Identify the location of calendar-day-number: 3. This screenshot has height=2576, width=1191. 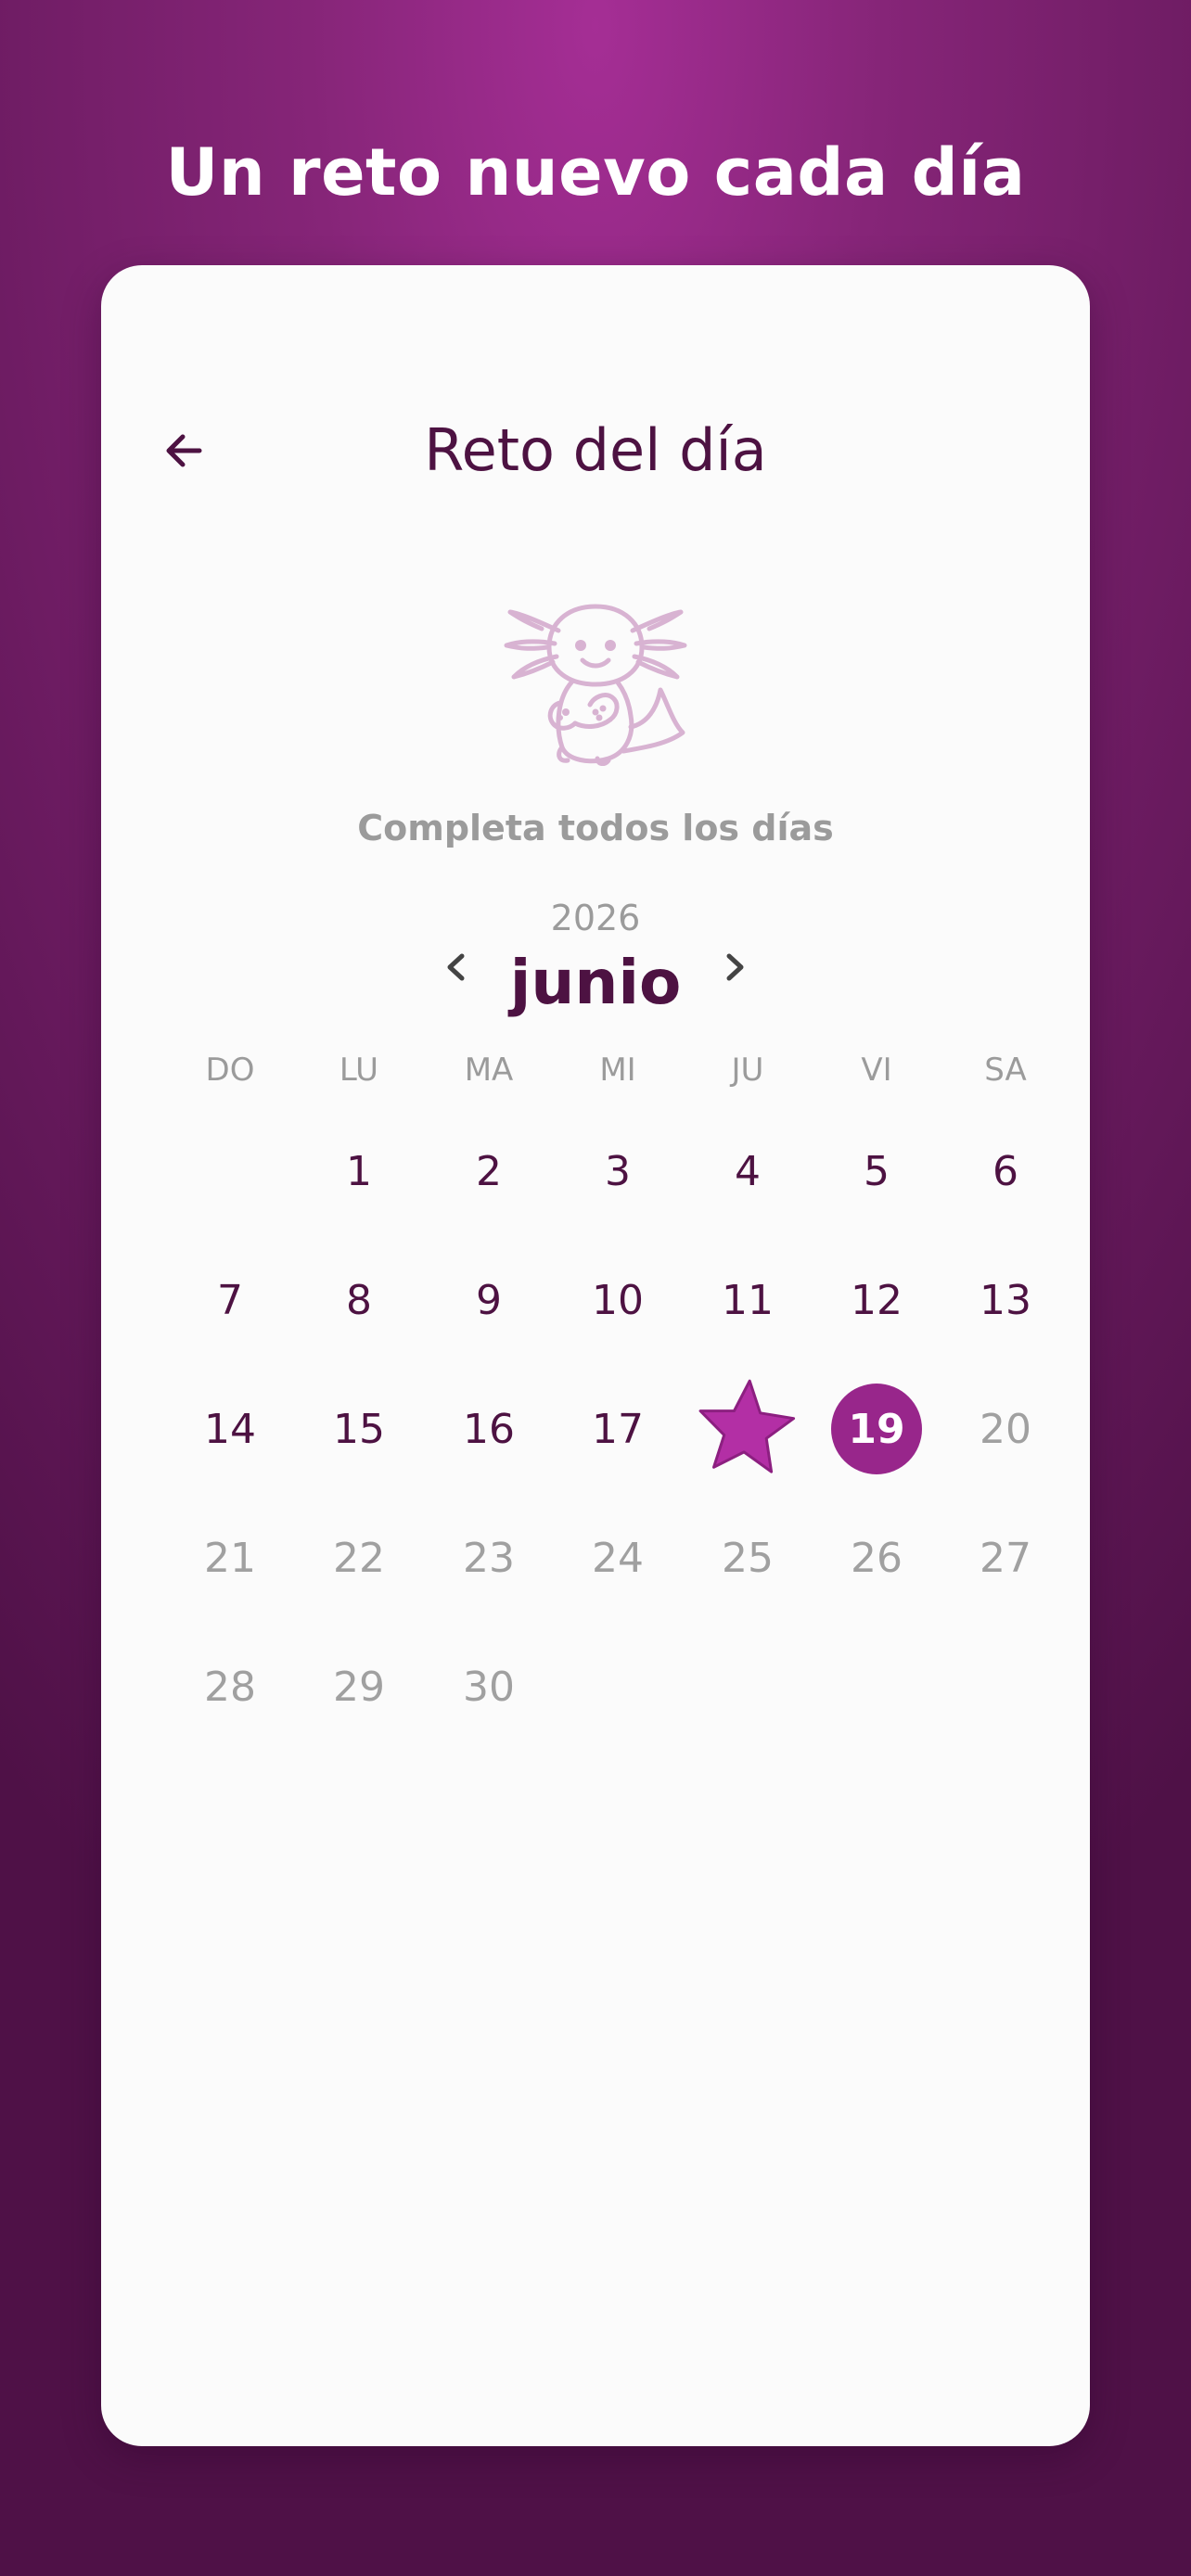
(618, 1171).